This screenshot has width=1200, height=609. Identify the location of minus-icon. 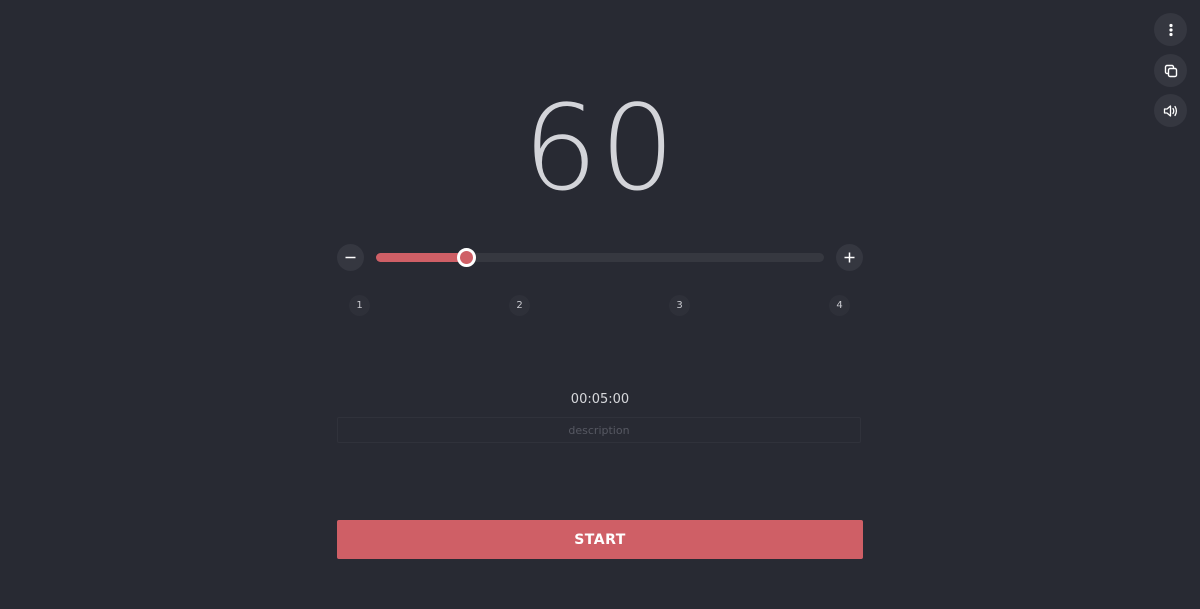
(350, 257).